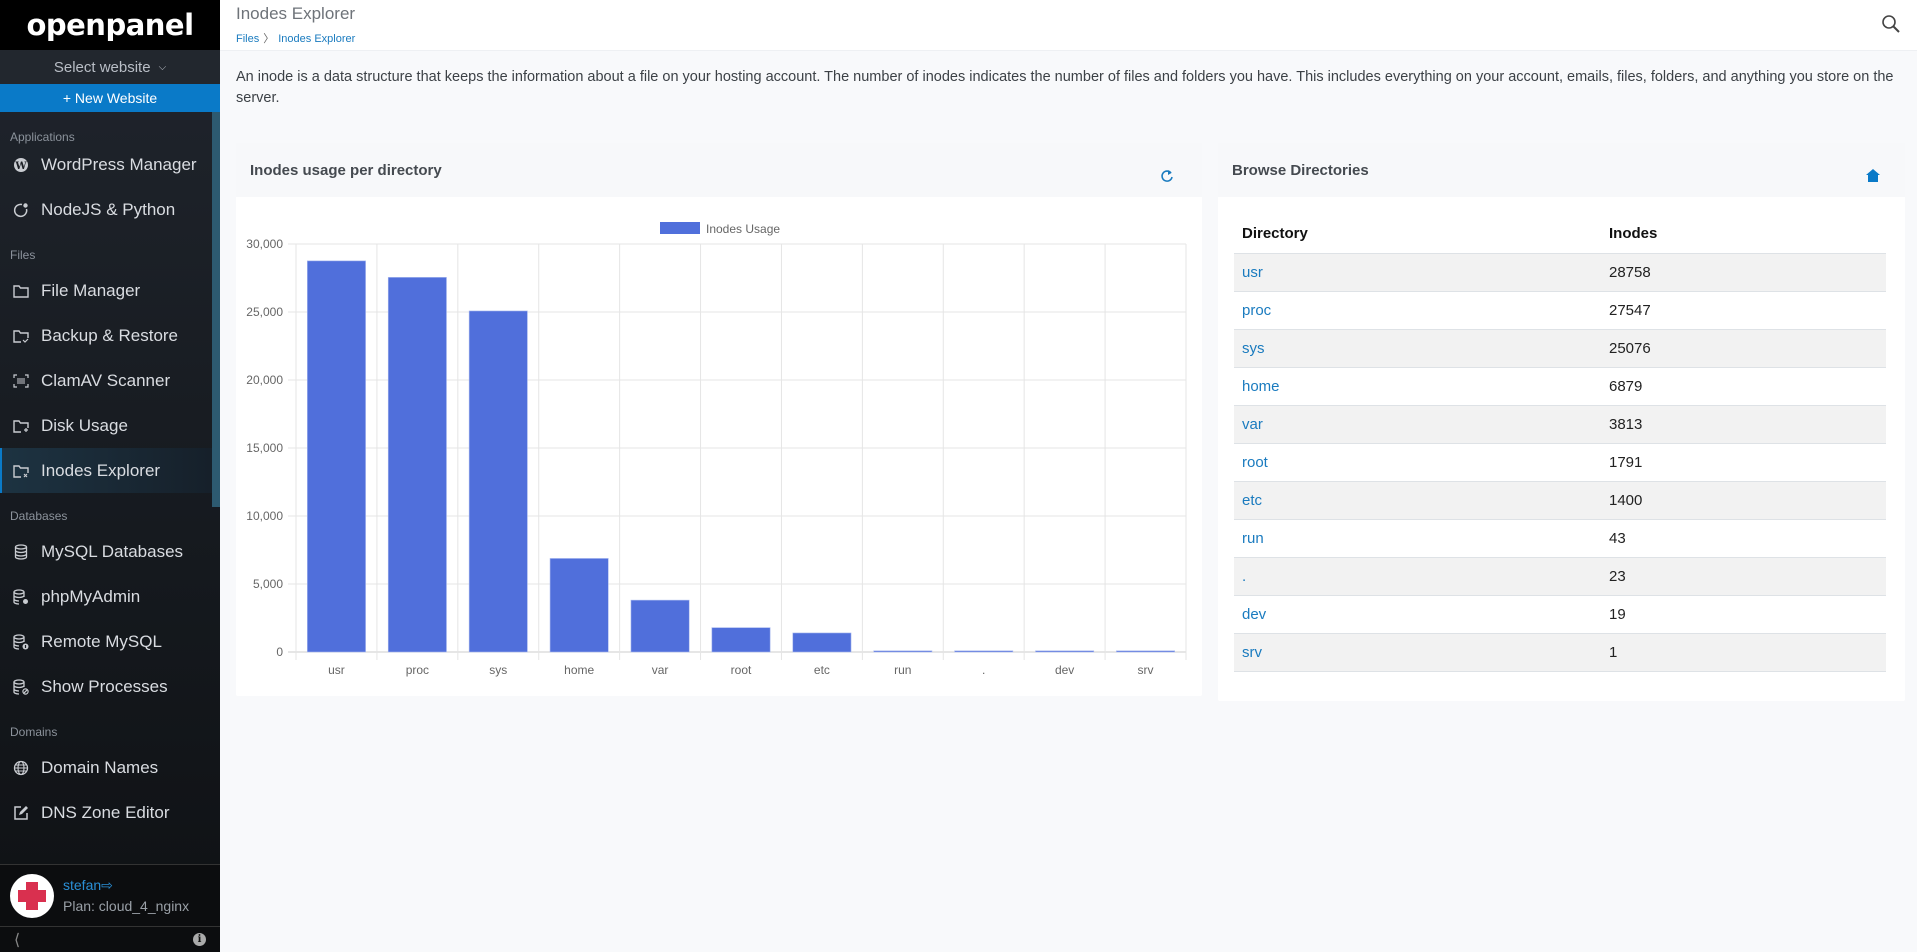 Image resolution: width=1917 pixels, height=952 pixels. Describe the element at coordinates (498, 481) in the screenshot. I see `bar-sys` at that location.